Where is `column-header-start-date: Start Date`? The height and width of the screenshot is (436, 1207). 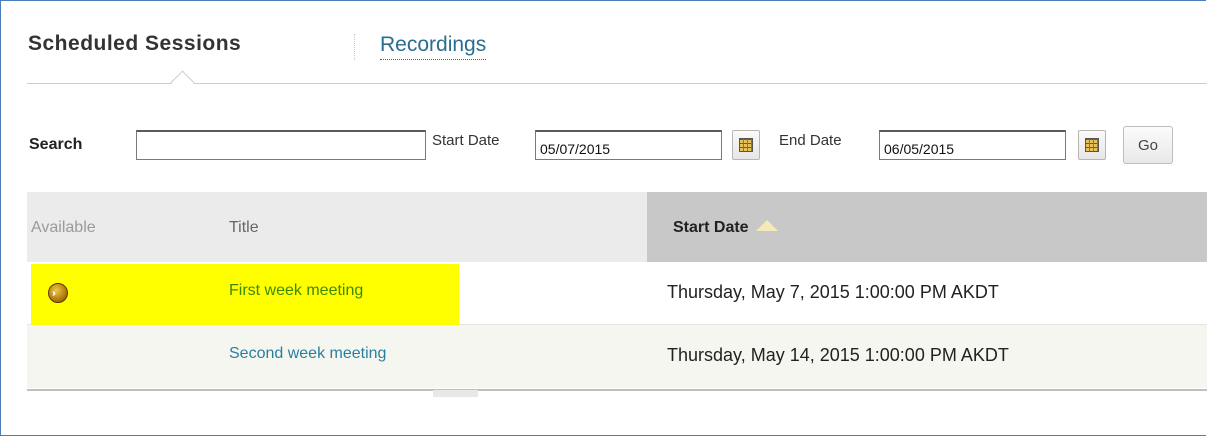
column-header-start-date: Start Date is located at coordinates (725, 228).